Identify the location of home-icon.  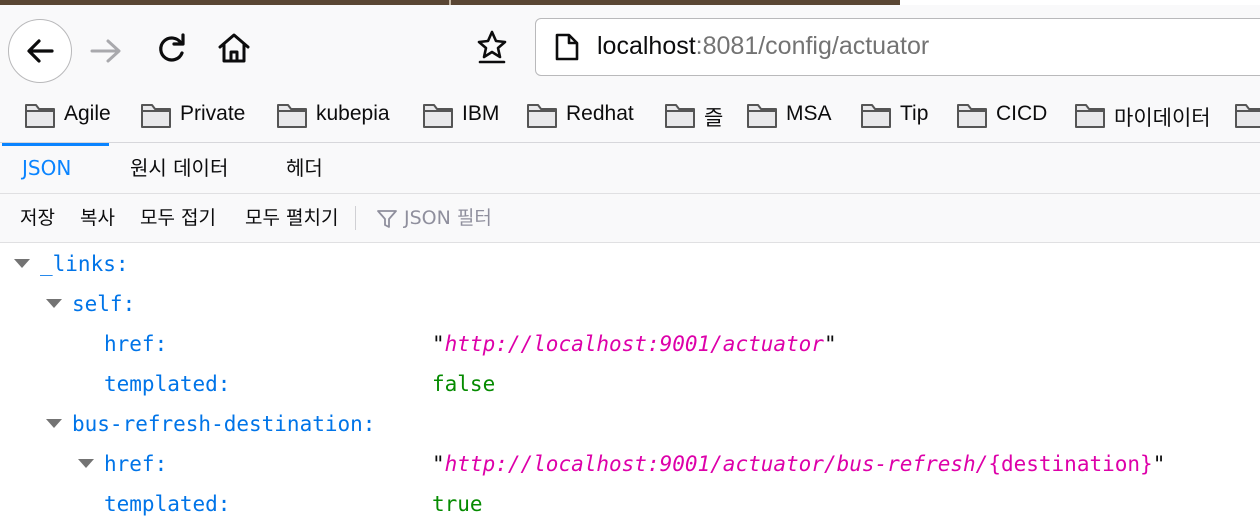
(234, 48).